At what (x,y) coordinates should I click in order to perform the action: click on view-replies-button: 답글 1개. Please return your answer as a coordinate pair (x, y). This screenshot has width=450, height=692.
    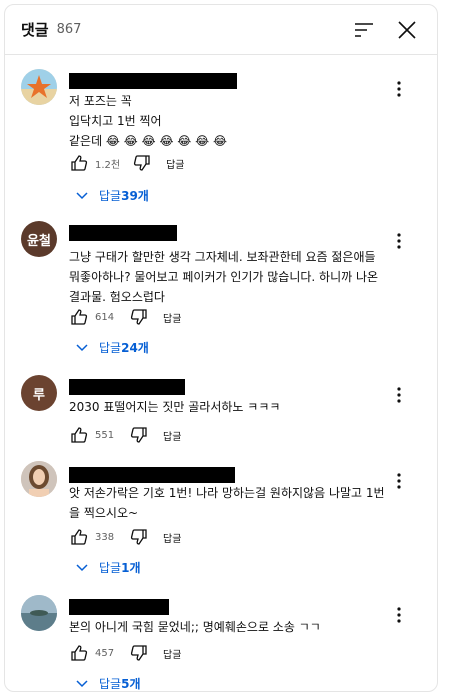
    Looking at the image, I should click on (107, 567).